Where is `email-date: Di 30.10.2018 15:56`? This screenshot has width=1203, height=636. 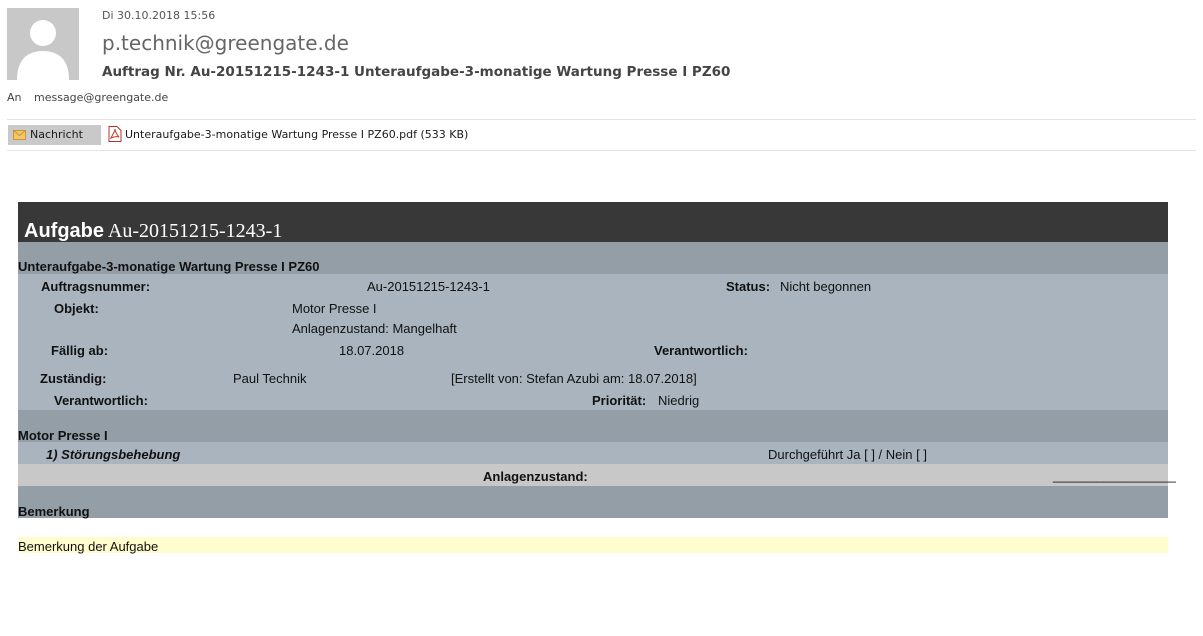 email-date: Di 30.10.2018 15:56 is located at coordinates (159, 15).